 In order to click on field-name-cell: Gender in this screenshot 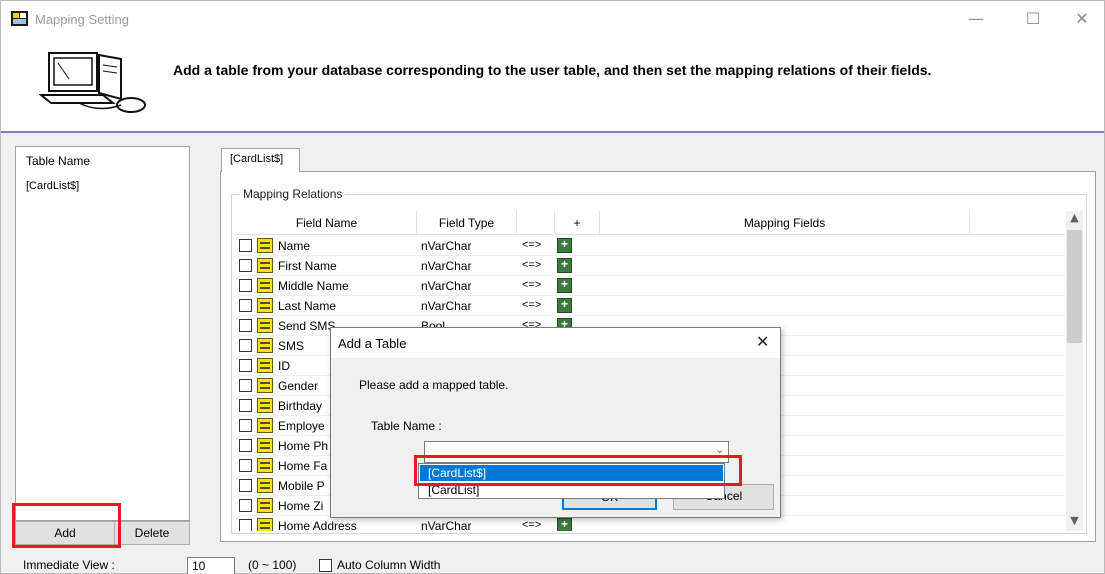, I will do `click(298, 386)`.